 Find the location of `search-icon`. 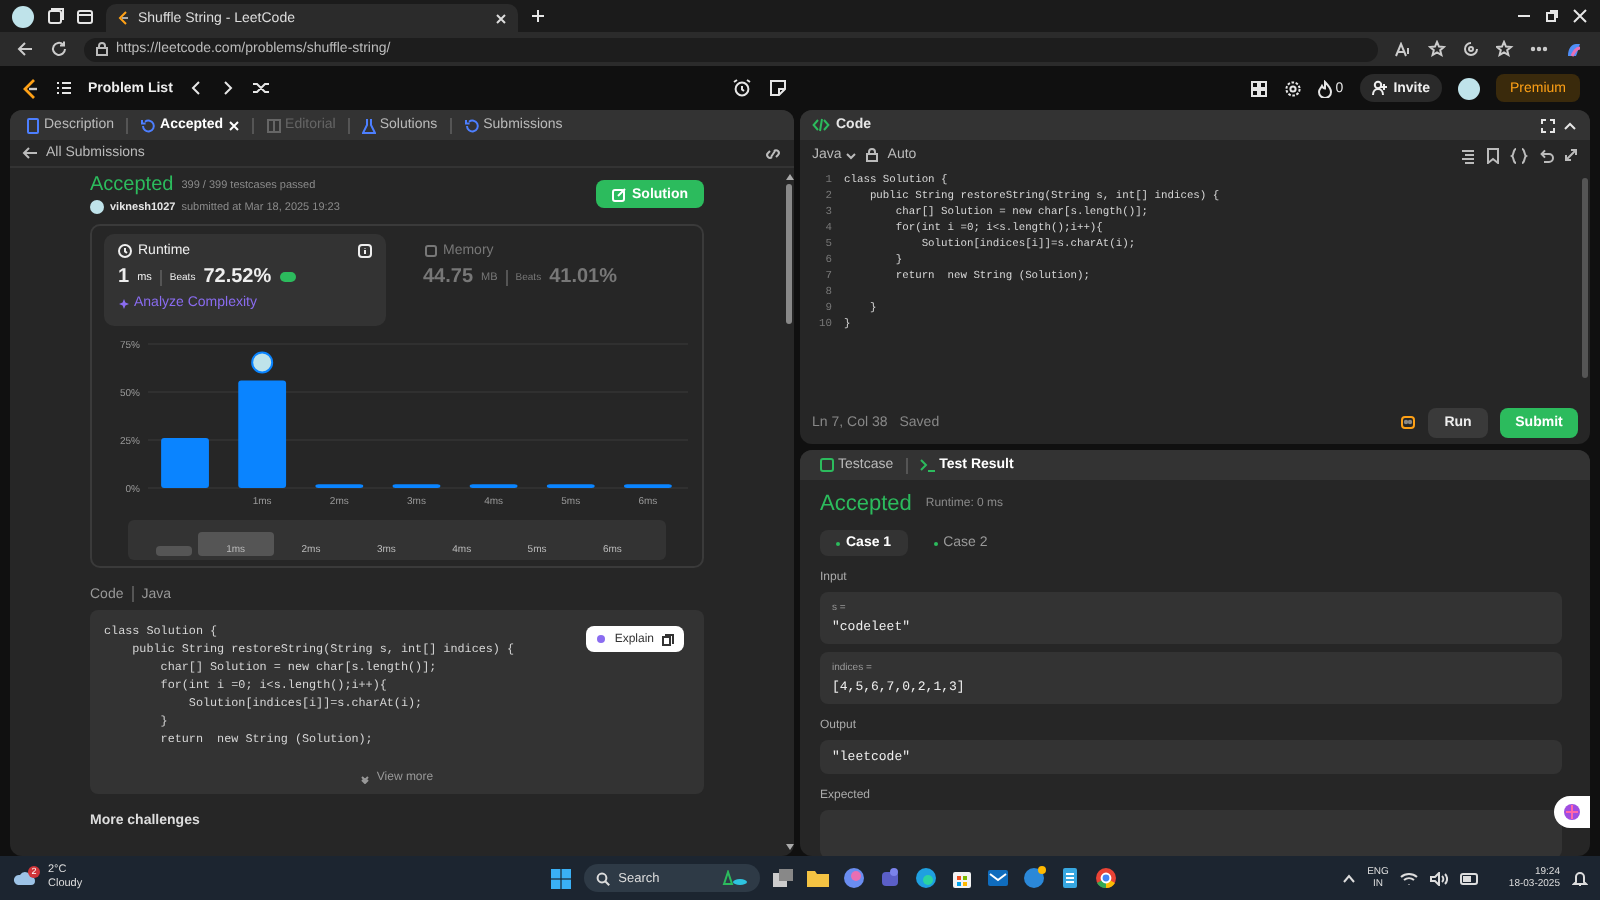

search-icon is located at coordinates (603, 878).